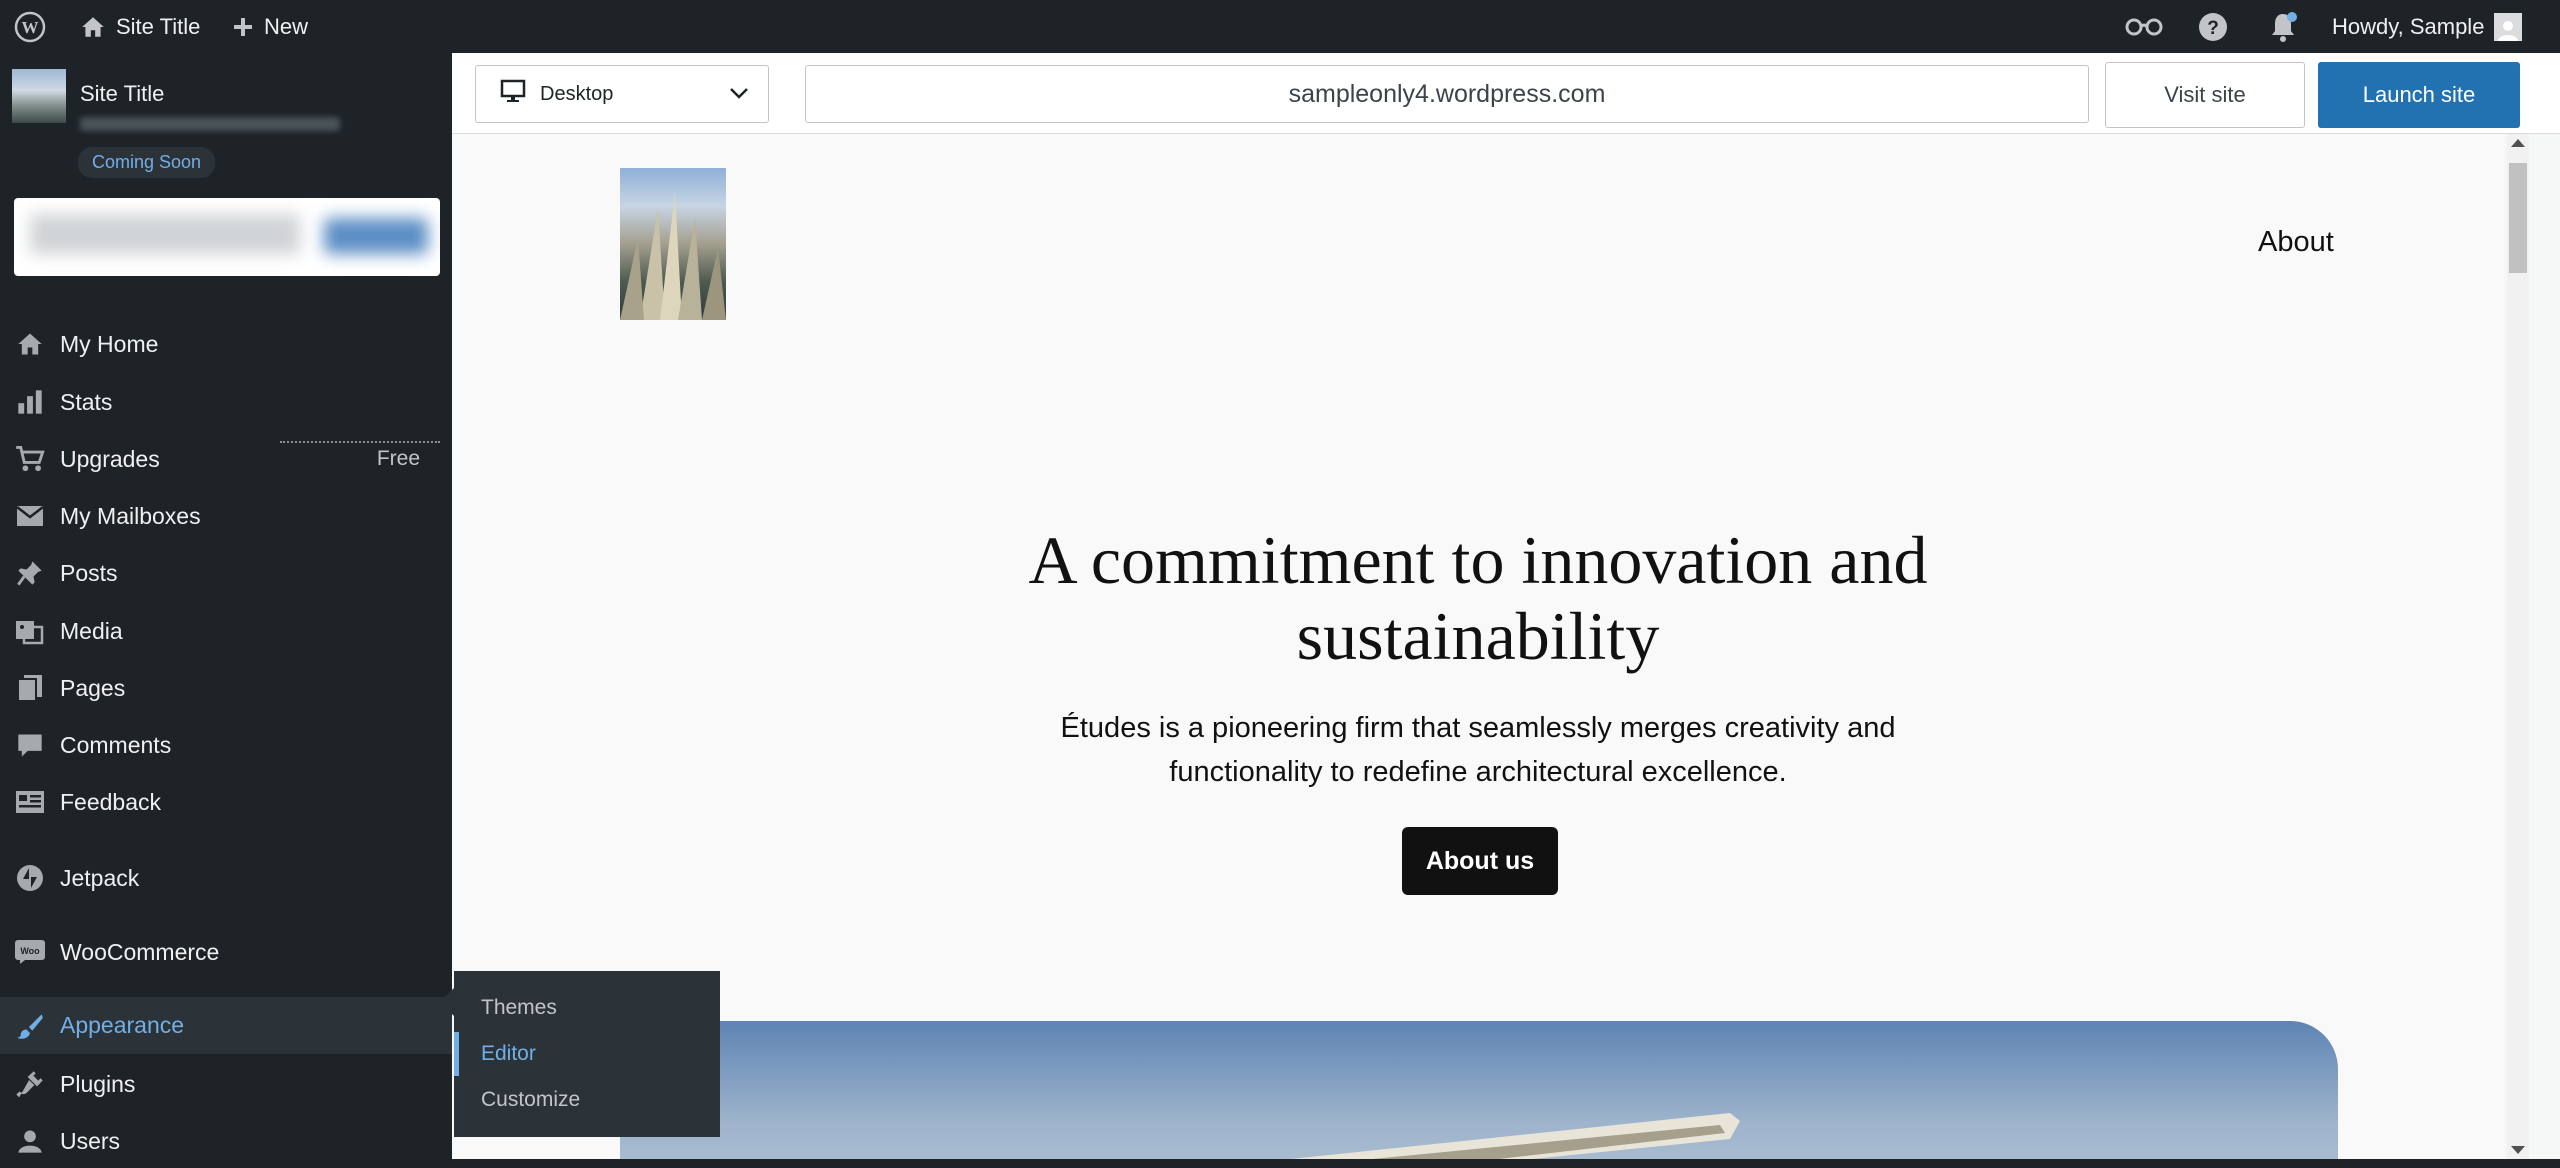 The height and width of the screenshot is (1168, 2560). Describe the element at coordinates (147, 162) in the screenshot. I see `status-badge: Coming Soon` at that location.